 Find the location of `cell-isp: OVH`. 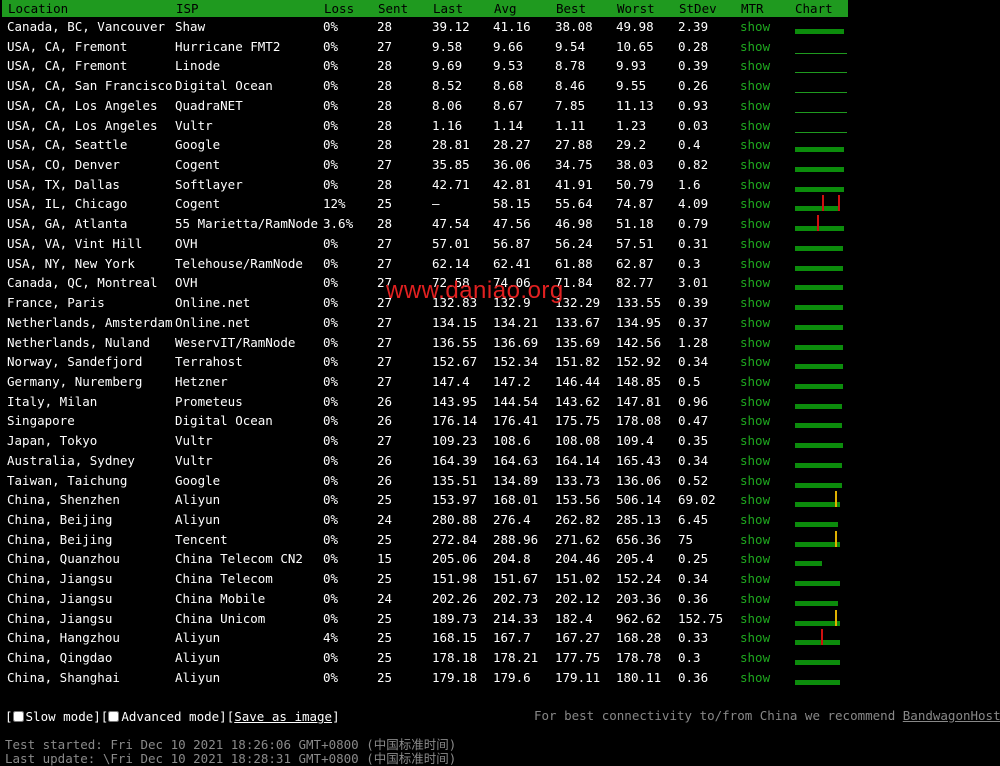

cell-isp: OVH is located at coordinates (186, 283).